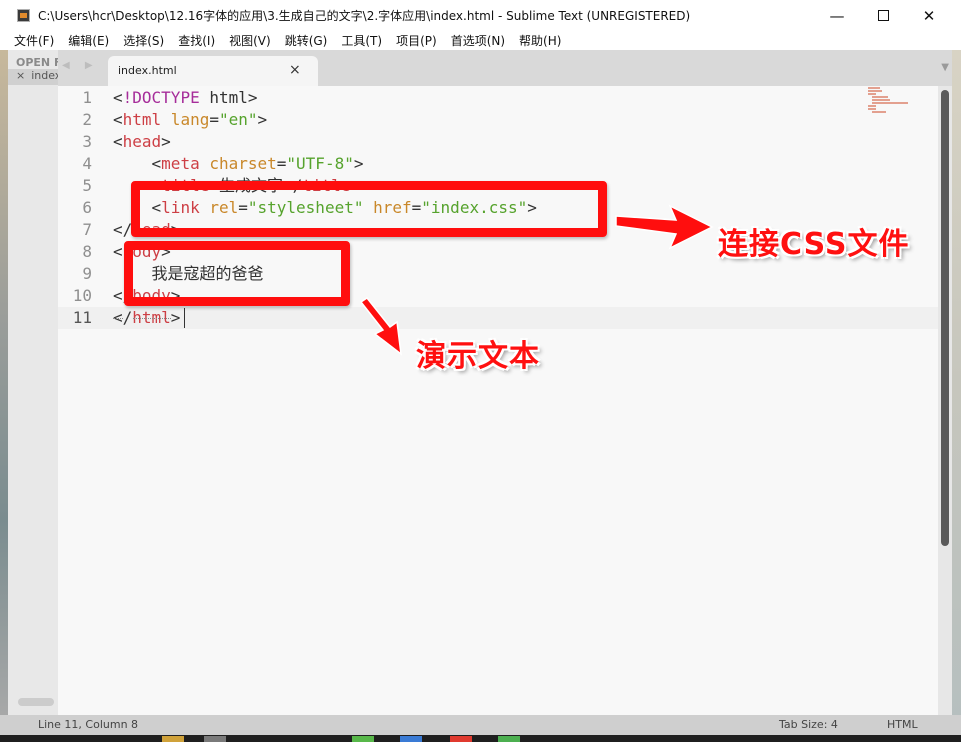 The width and height of the screenshot is (961, 742). What do you see at coordinates (87, 119) in the screenshot?
I see `line-number: 2` at bounding box center [87, 119].